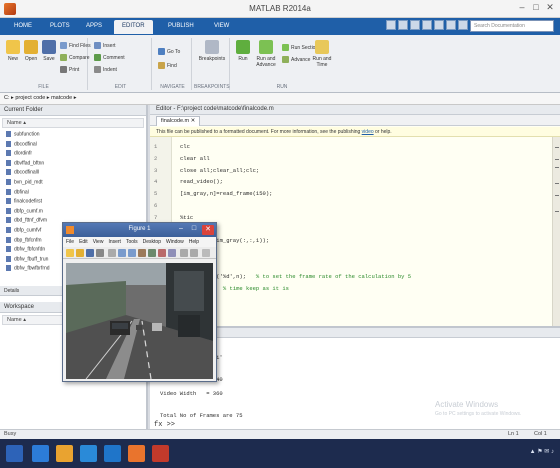  I want to click on figure-maximize-icon: □, so click(194, 230).